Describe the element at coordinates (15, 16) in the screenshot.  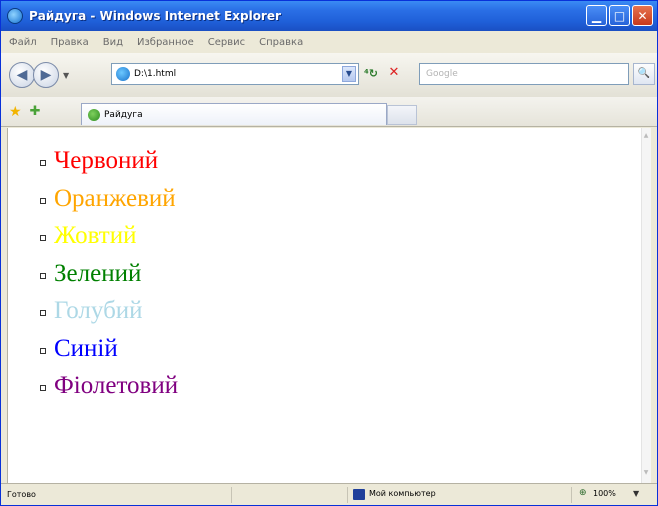
I see `ie-icon` at that location.